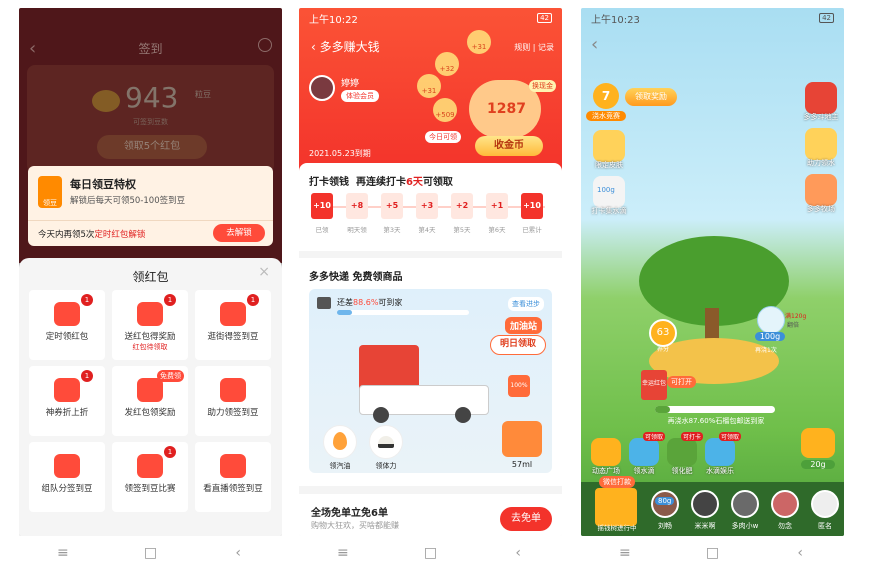  What do you see at coordinates (322, 88) in the screenshot?
I see `avatar` at bounding box center [322, 88].